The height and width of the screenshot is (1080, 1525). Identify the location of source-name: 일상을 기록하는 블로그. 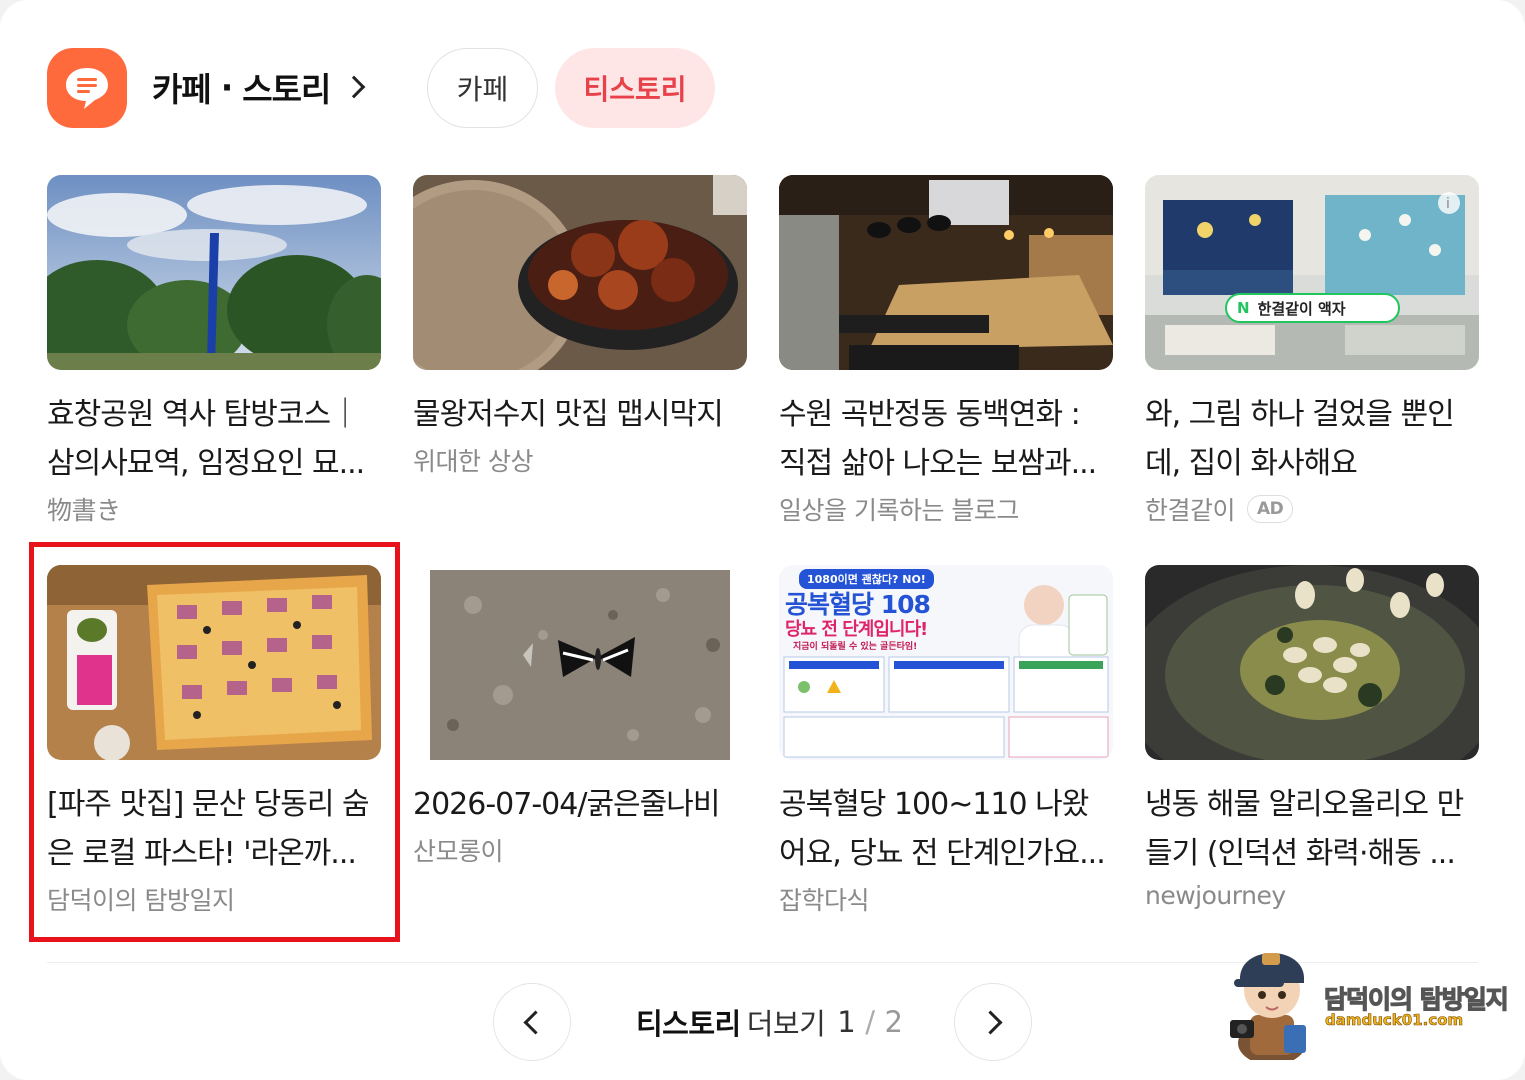
(899, 510).